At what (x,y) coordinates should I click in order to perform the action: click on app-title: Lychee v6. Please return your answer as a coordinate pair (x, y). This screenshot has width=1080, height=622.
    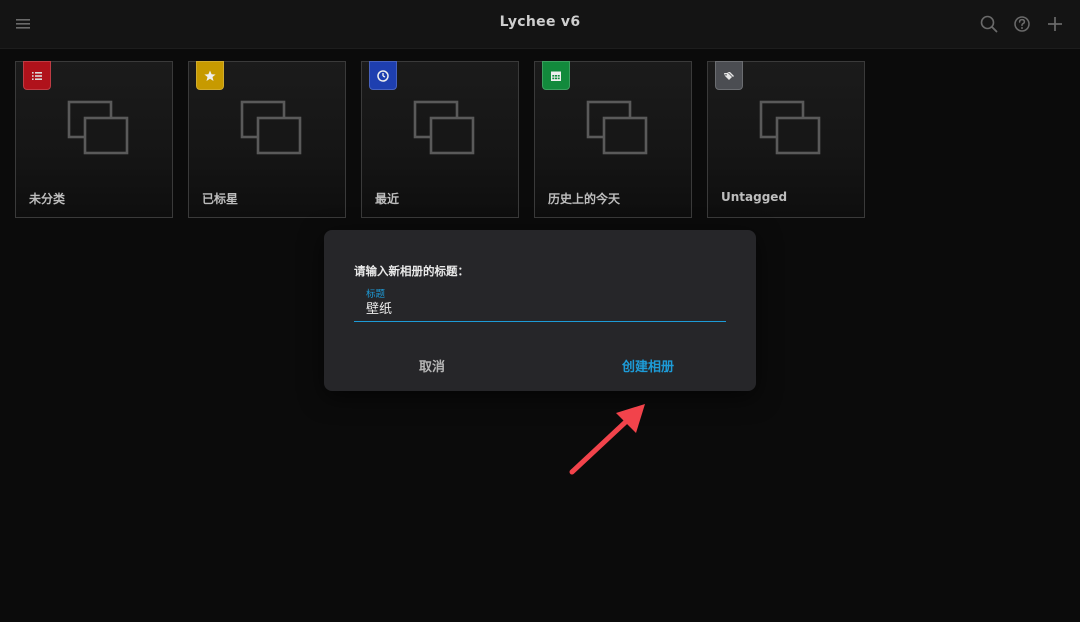
    Looking at the image, I should click on (540, 22).